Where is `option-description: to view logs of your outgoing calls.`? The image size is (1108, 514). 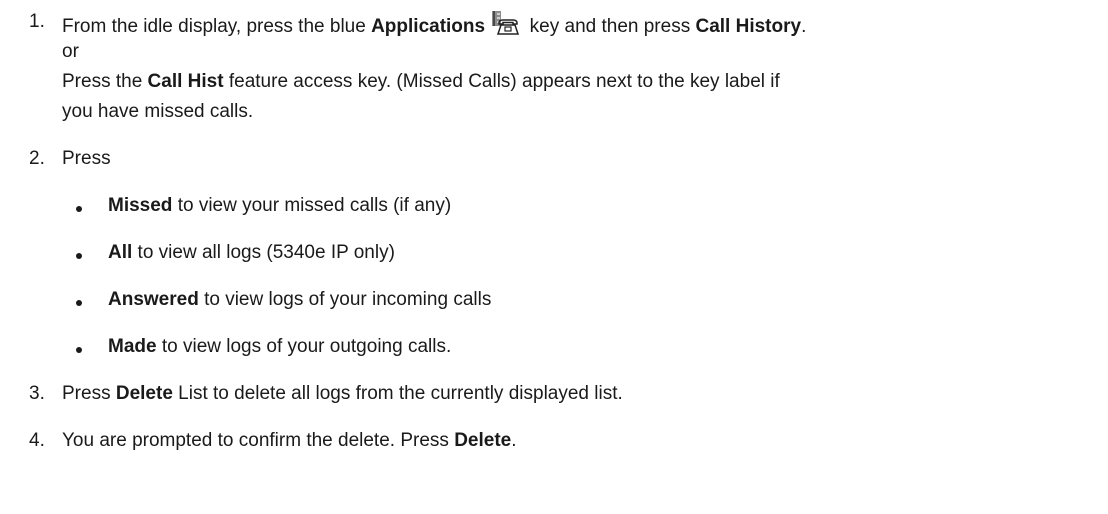 option-description: to view logs of your outgoing calls. is located at coordinates (304, 346).